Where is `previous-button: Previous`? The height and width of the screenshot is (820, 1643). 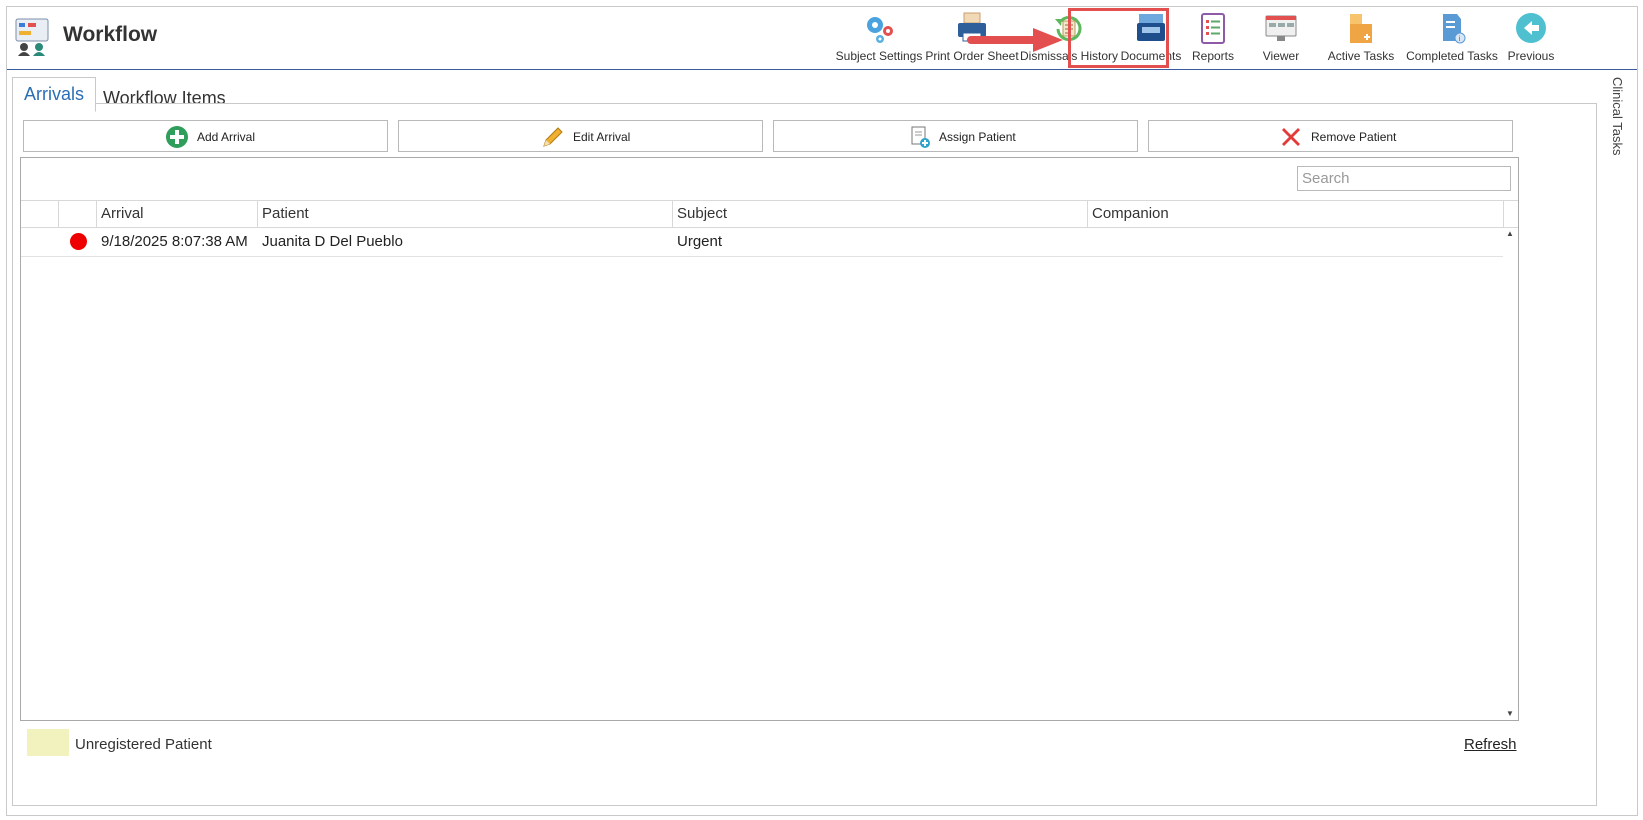
previous-button: Previous is located at coordinates (1531, 38).